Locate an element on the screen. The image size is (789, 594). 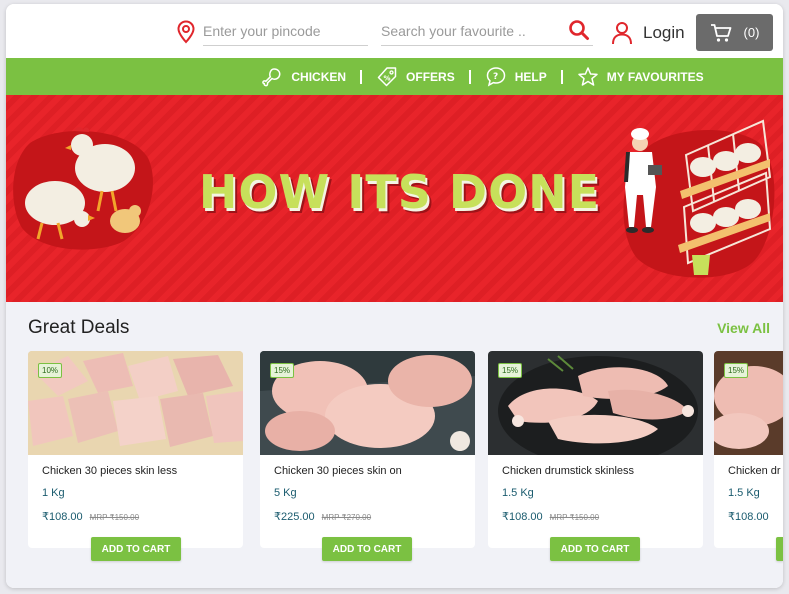
login-button: Login is located at coordinates (648, 33).